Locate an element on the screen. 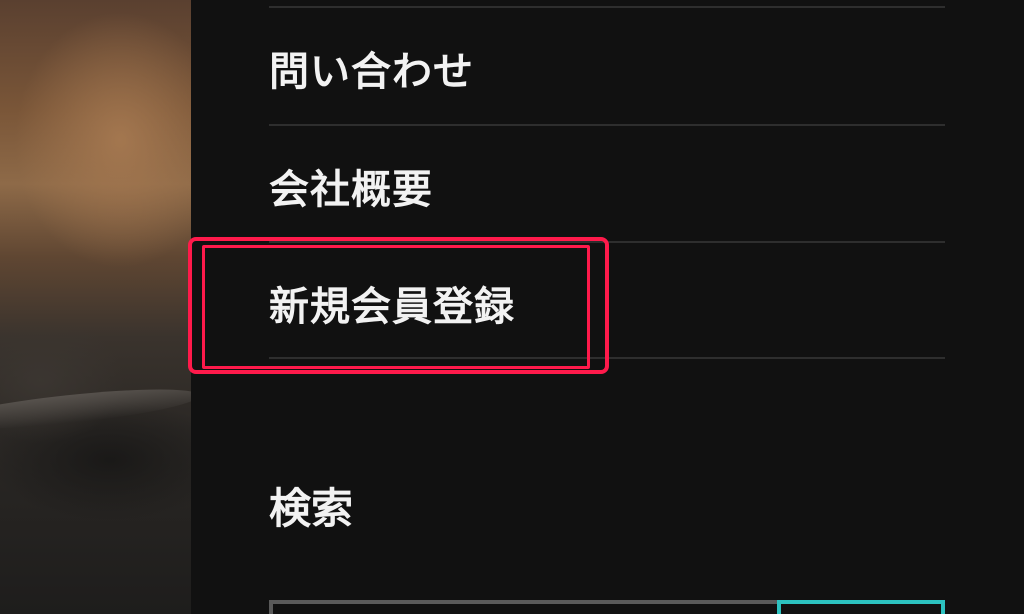 The width and height of the screenshot is (1024, 614). menu-item-label: 問い合わせ is located at coordinates (371, 72).